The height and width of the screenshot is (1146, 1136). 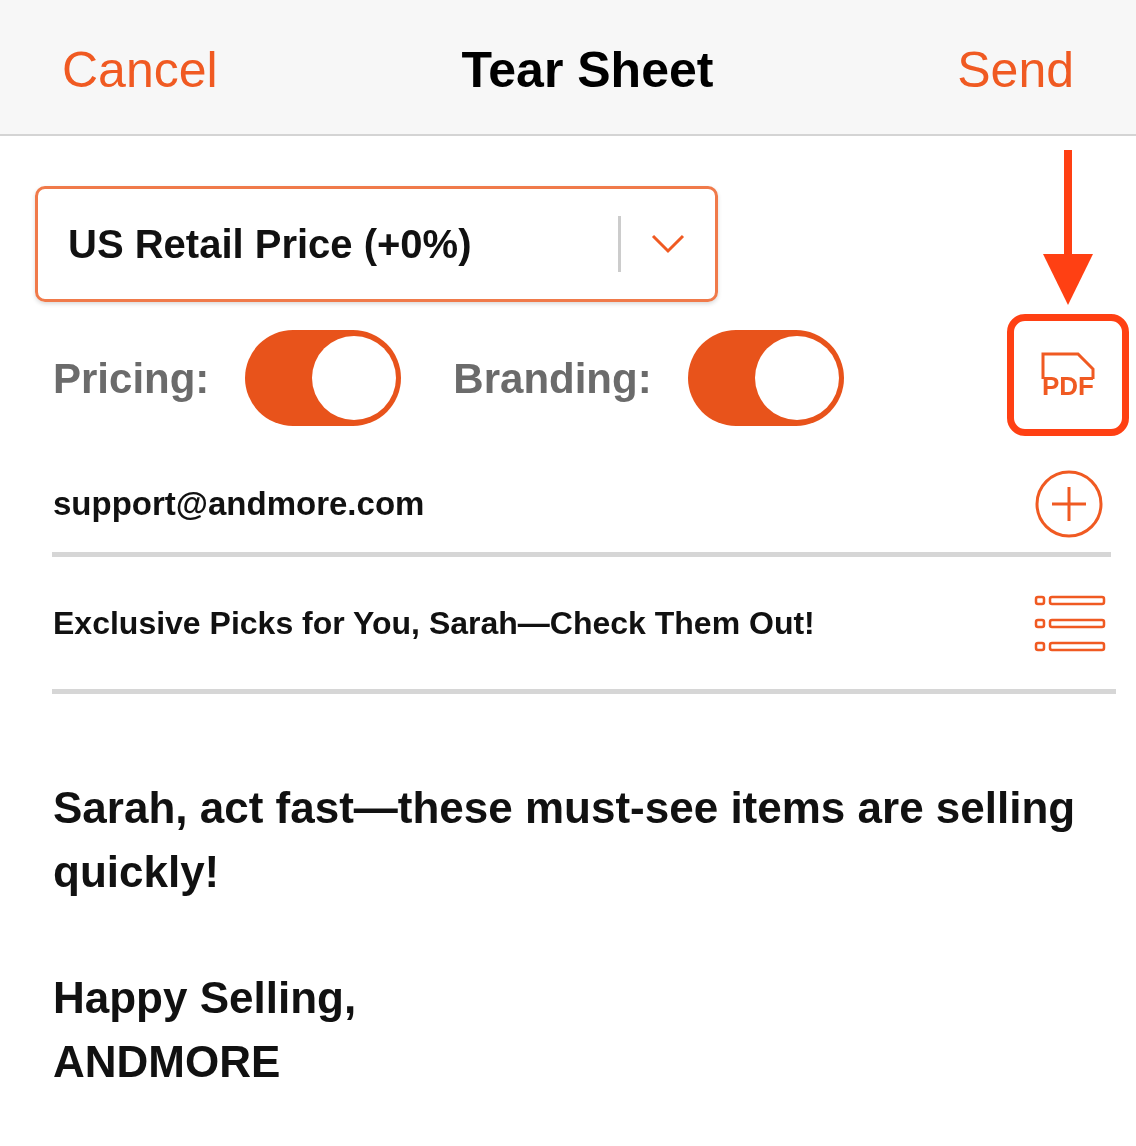 I want to click on email-field: support@andmore.com, so click(x=239, y=504).